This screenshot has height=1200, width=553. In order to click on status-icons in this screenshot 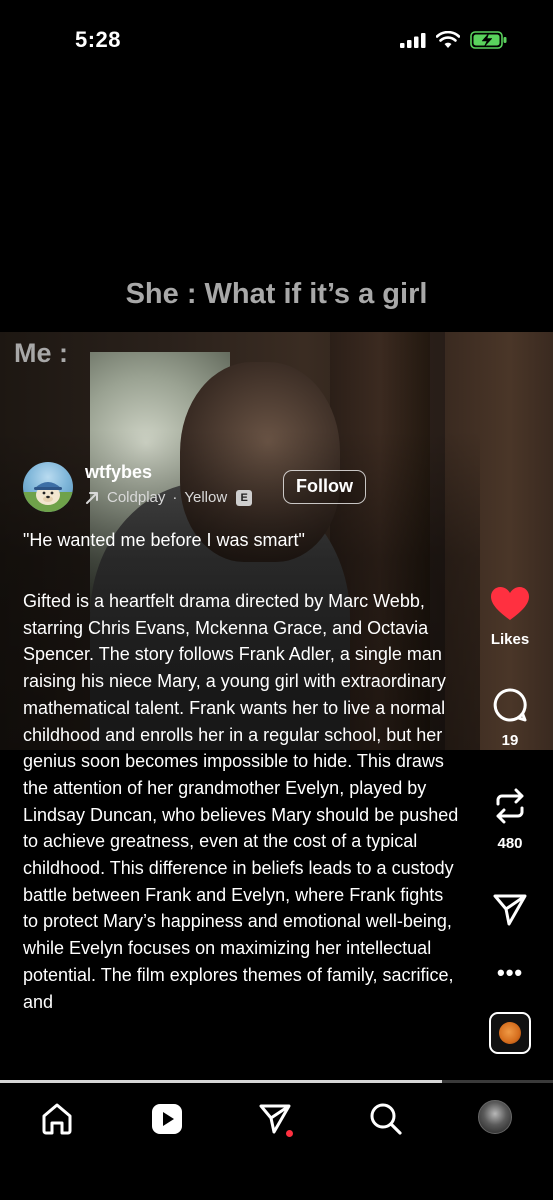, I will do `click(454, 40)`.